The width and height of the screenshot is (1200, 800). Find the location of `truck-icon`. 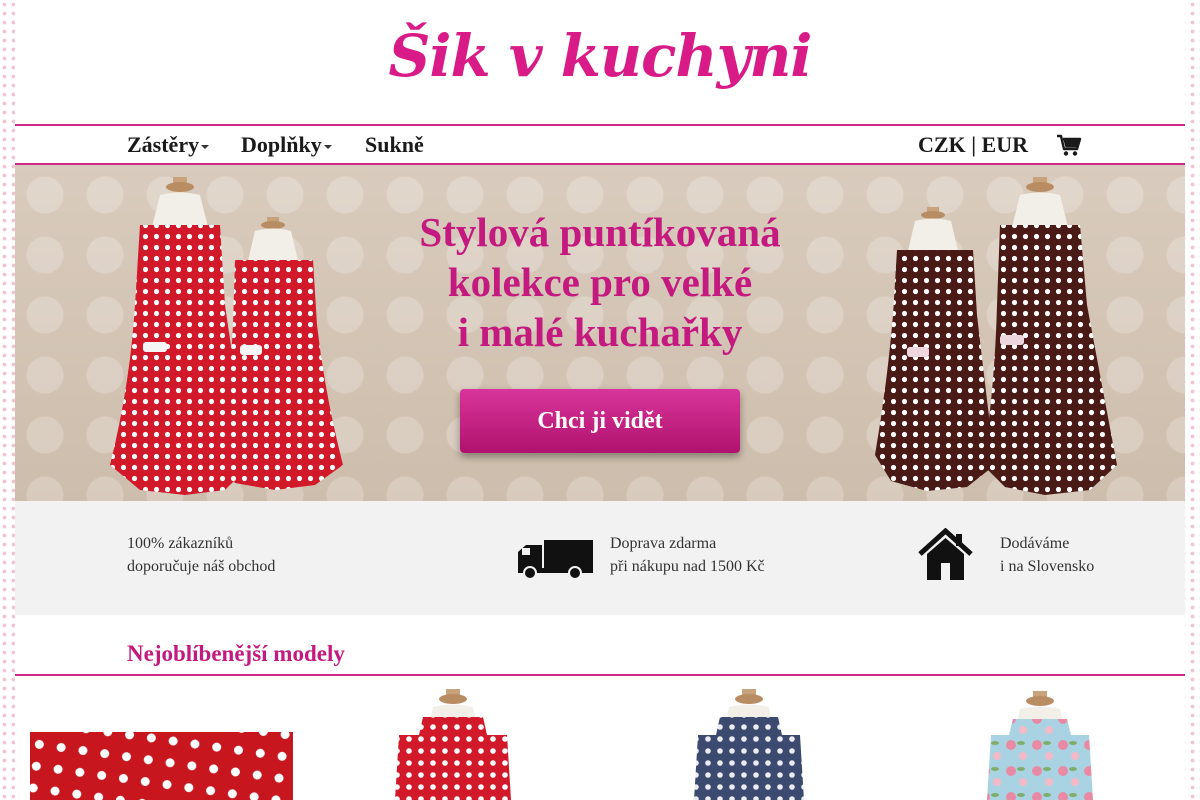

truck-icon is located at coordinates (555, 560).